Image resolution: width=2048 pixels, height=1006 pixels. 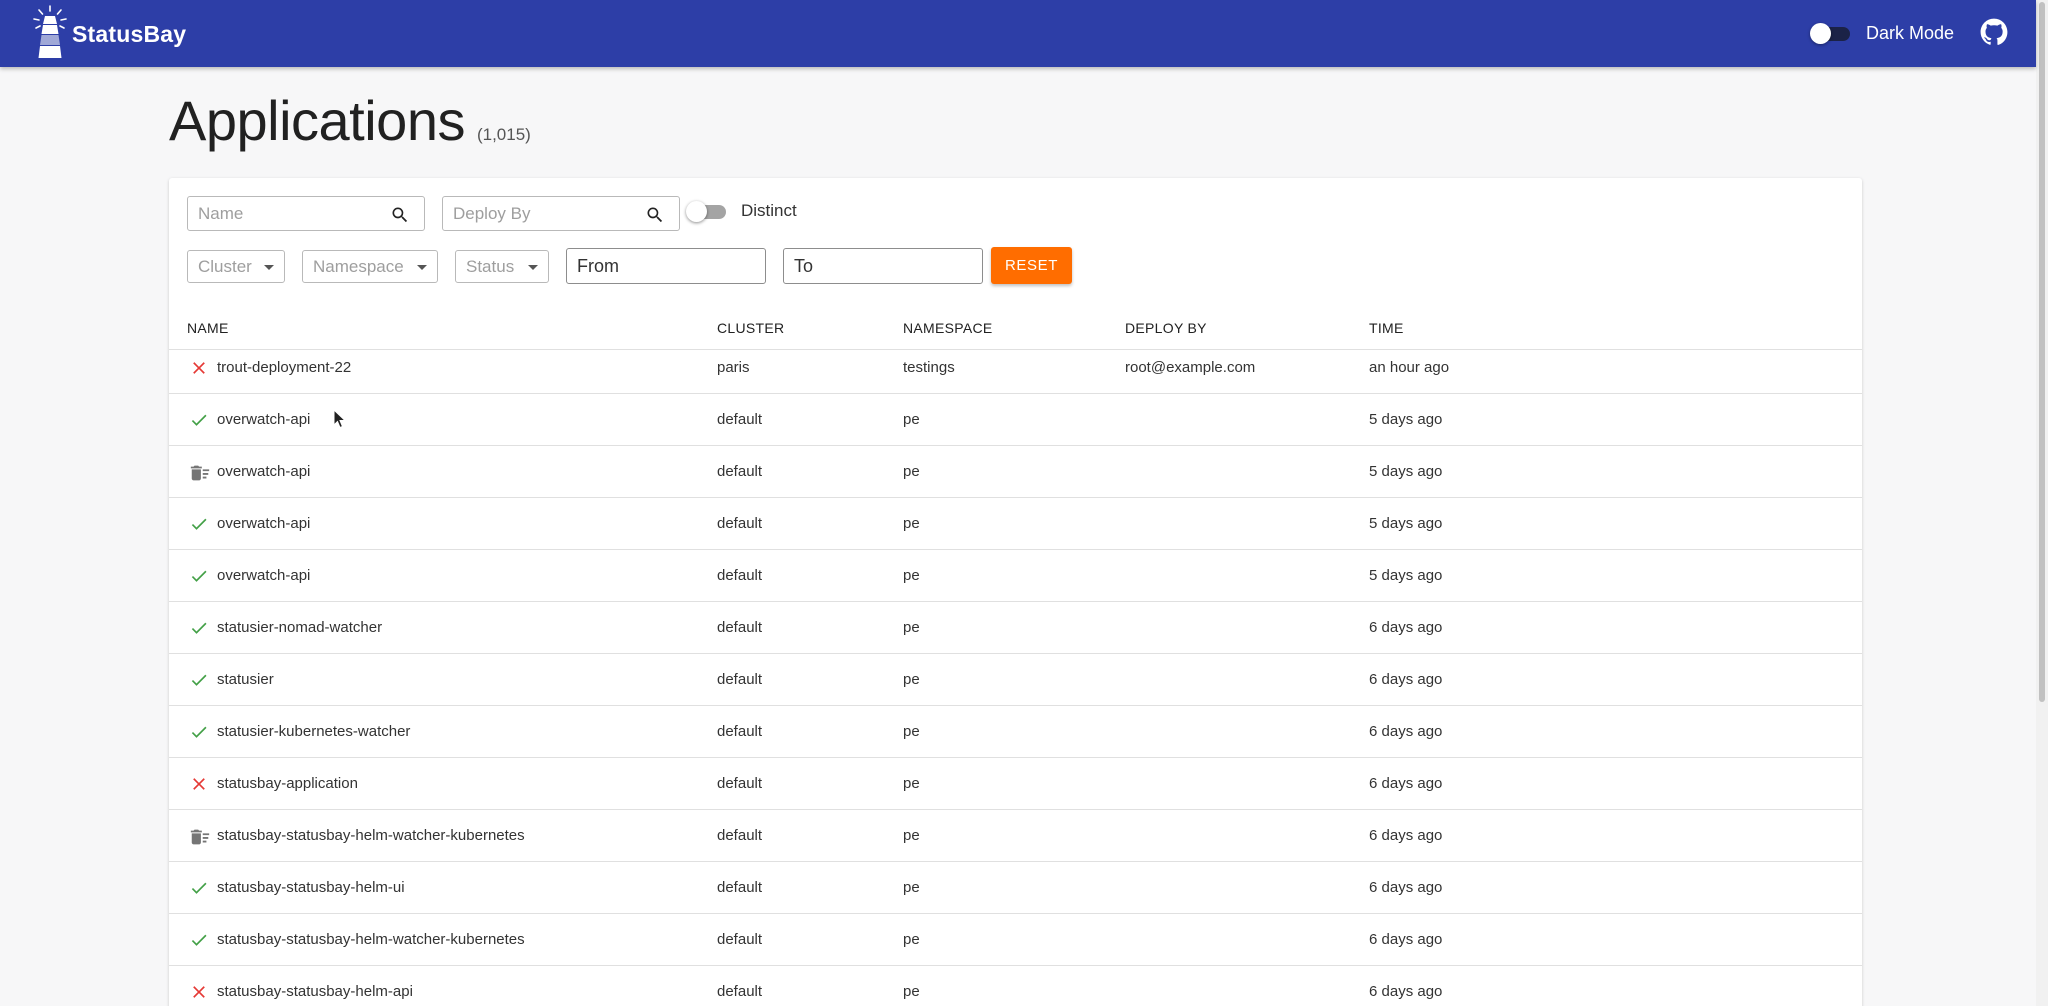 I want to click on cluster-select: Cluster, so click(x=236, y=266).